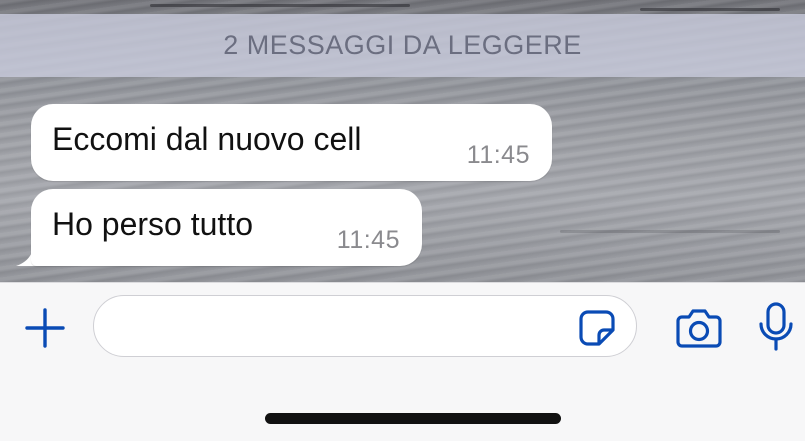 This screenshot has height=441, width=805. What do you see at coordinates (776, 327) in the screenshot?
I see `microphone-icon` at bounding box center [776, 327].